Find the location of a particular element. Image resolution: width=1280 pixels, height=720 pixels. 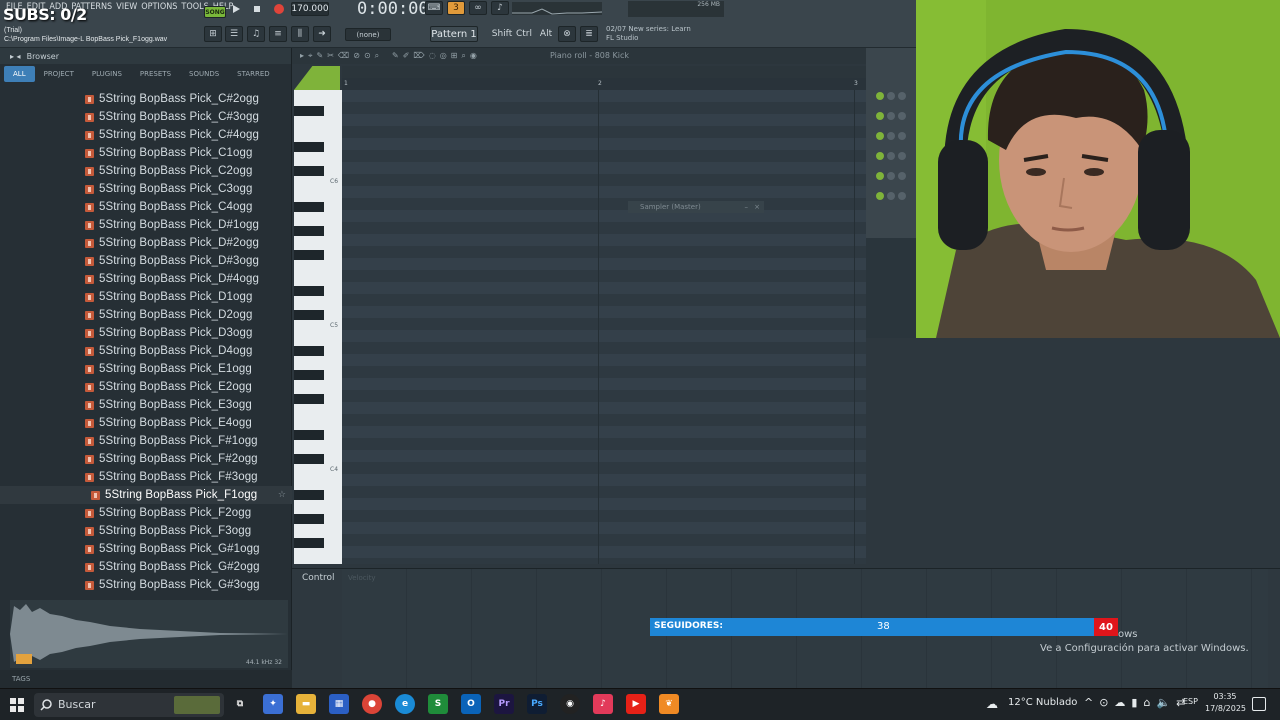

browser-file-item: 5String BopBass Pick_F#3ogg is located at coordinates (146, 477).